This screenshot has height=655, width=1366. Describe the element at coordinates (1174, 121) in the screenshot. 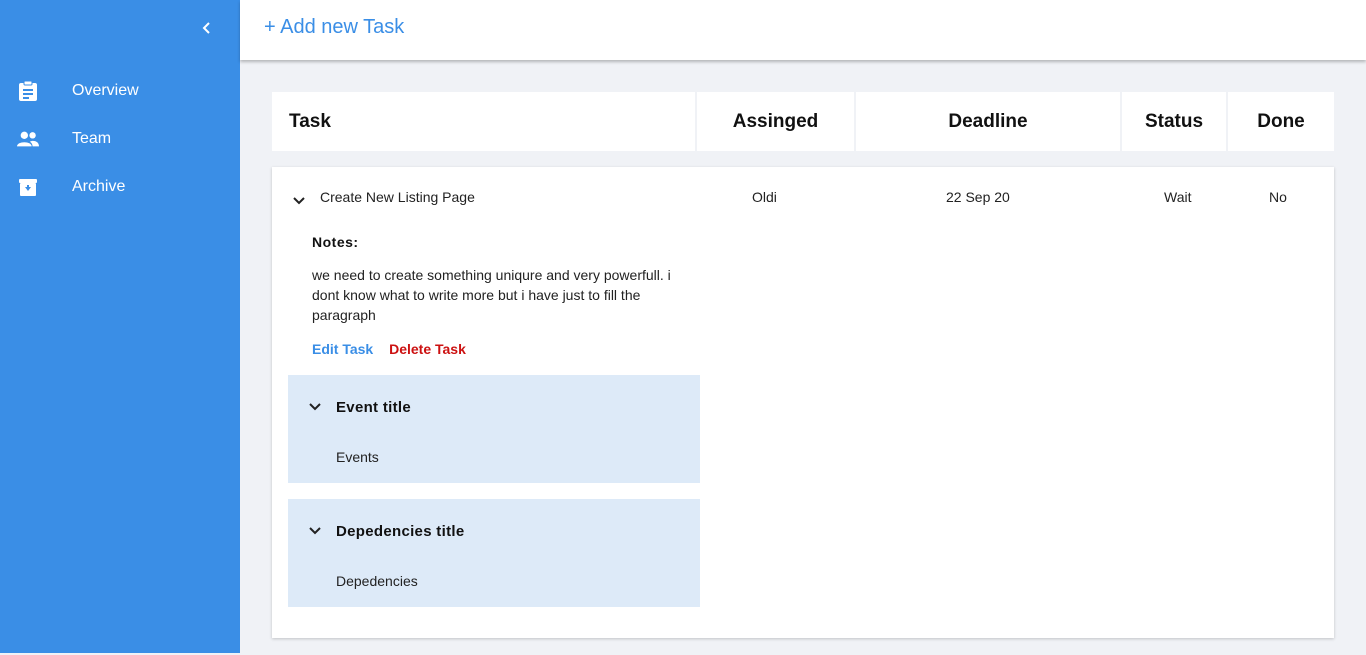

I see `column-header-status: Status` at that location.